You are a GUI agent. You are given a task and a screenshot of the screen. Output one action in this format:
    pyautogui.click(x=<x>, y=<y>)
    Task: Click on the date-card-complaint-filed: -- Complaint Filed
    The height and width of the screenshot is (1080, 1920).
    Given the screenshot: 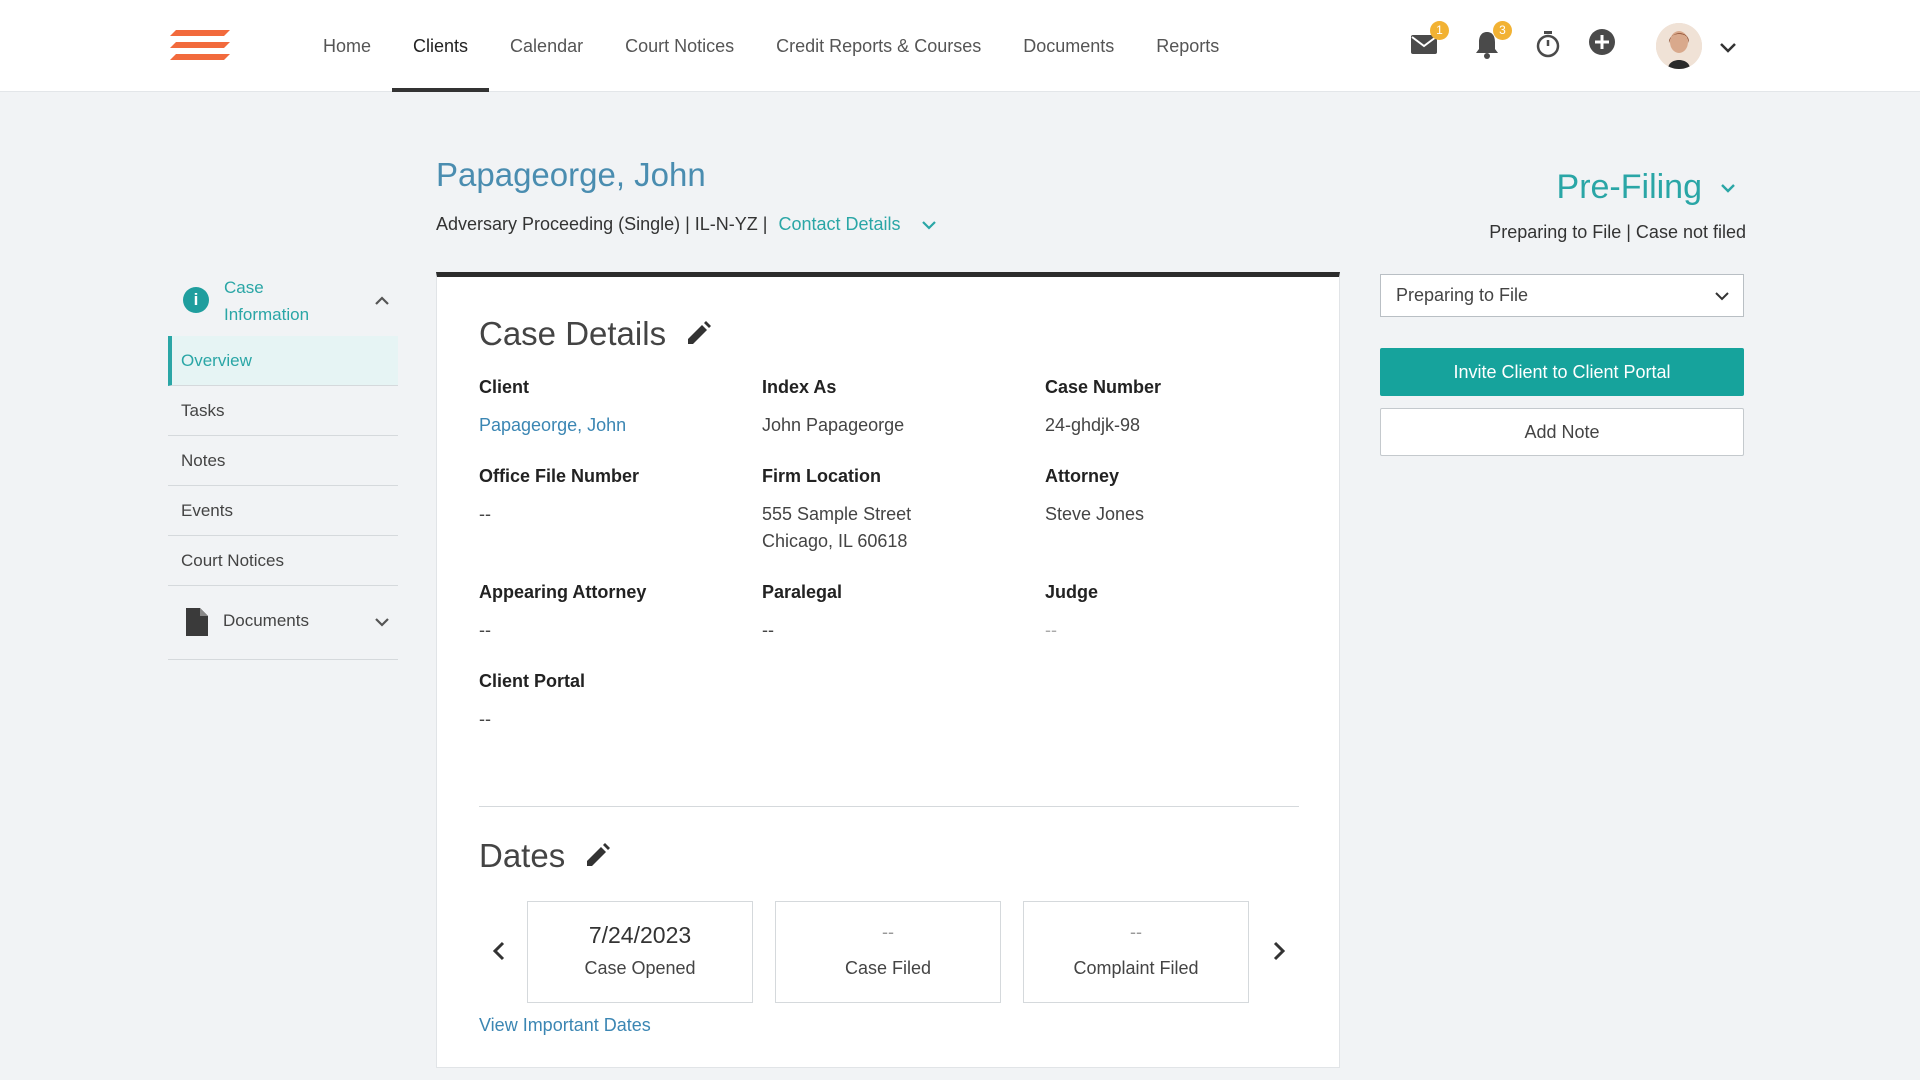 What is the action you would take?
    pyautogui.click(x=1136, y=952)
    